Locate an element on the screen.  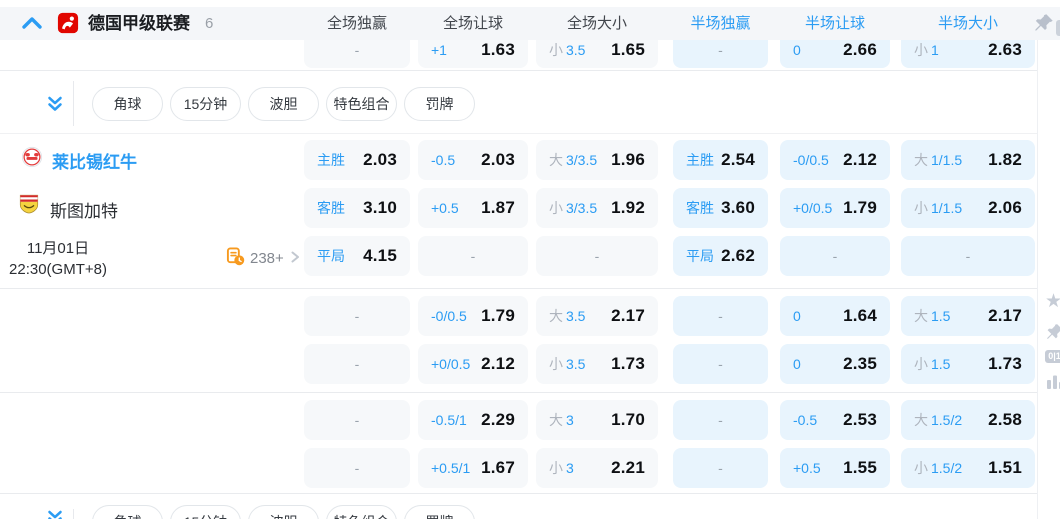
league-header-bar: 德国甲级联赛 6 全场独赢 全场让球 全场大小 半场独赢 半场让球 半场大小 is located at coordinates (530, 23).